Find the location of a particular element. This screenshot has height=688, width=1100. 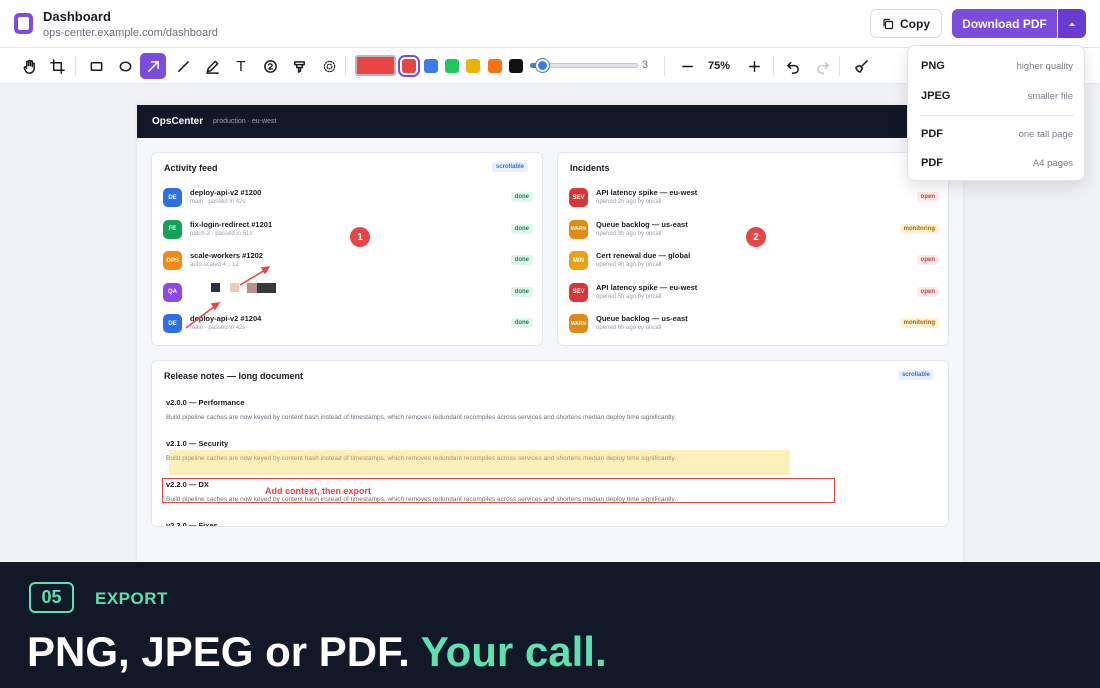

list-item-title: deploy-api-v2 #1204 is located at coordinates (226, 318).